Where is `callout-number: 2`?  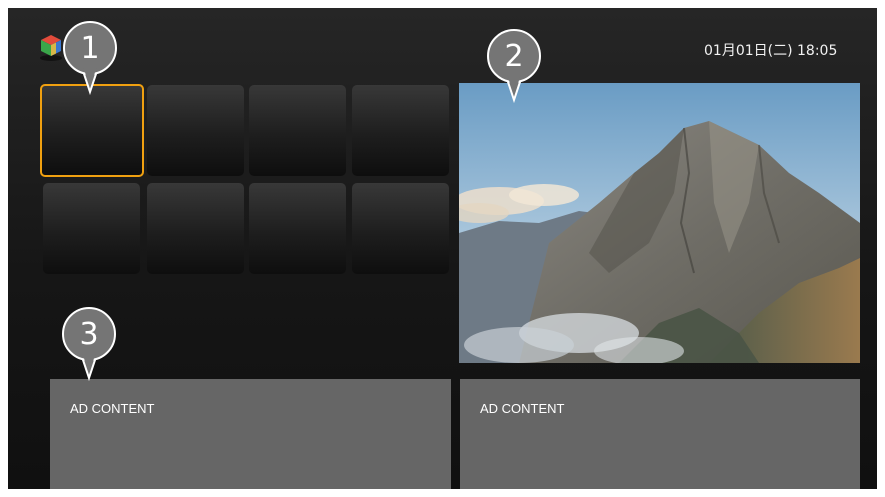
callout-number: 2 is located at coordinates (514, 56).